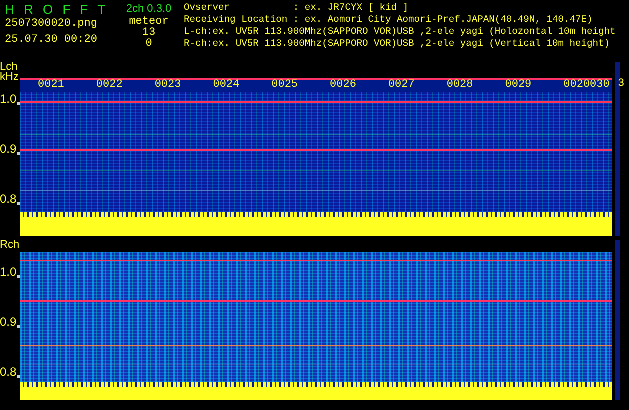 Image resolution: width=629 pixels, height=410 pixels. Describe the element at coordinates (621, 84) in the screenshot. I see `edge-label: 3` at that location.